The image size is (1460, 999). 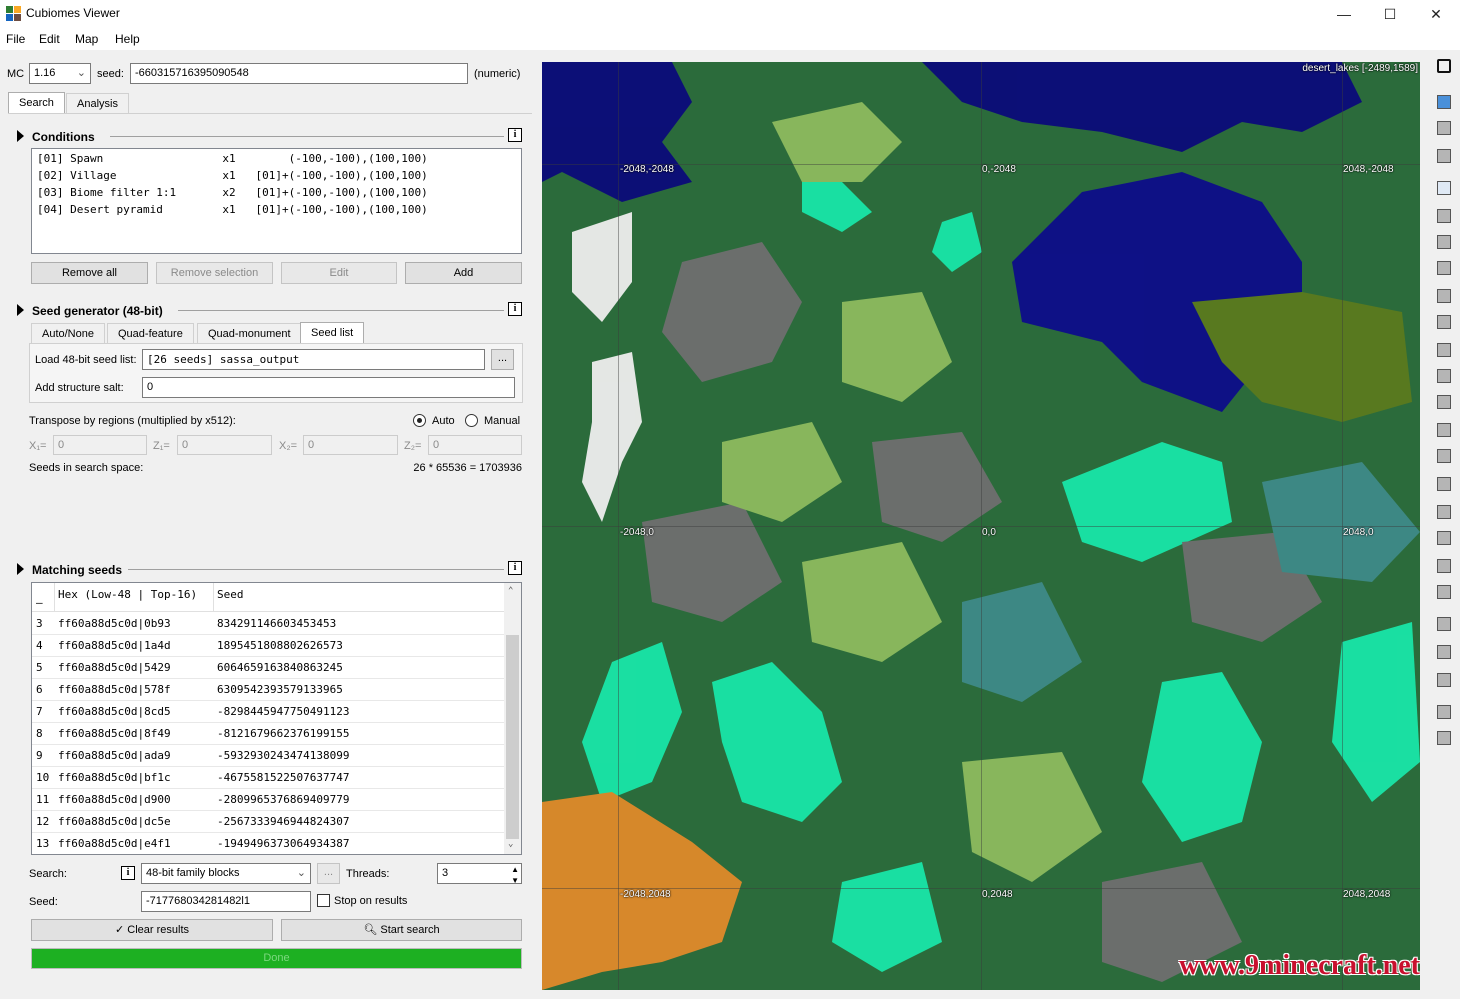 I want to click on igloo-icon, so click(x=1444, y=350).